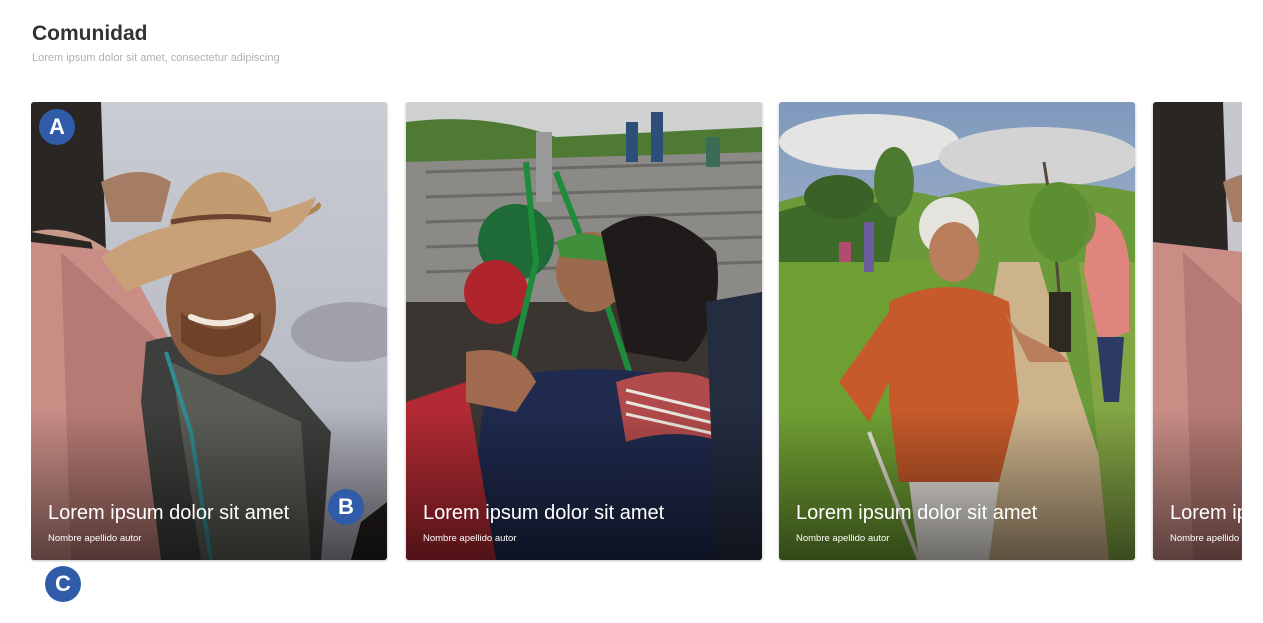 The width and height of the screenshot is (1263, 623). I want to click on annotation-marker-a: A, so click(57, 127).